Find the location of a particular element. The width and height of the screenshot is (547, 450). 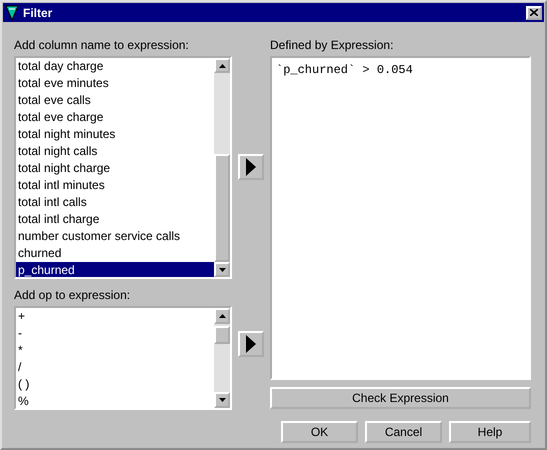

list-item: number customer service calls is located at coordinates (115, 236).